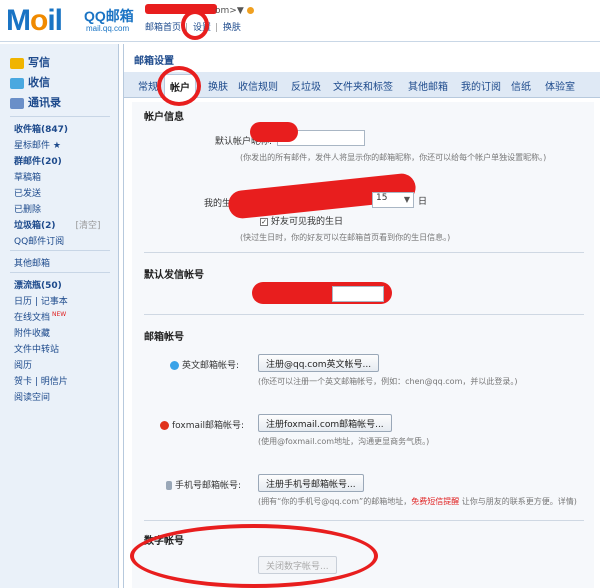  Describe the element at coordinates (423, 202) in the screenshot. I see `birthday-day-suffix: 日` at that location.